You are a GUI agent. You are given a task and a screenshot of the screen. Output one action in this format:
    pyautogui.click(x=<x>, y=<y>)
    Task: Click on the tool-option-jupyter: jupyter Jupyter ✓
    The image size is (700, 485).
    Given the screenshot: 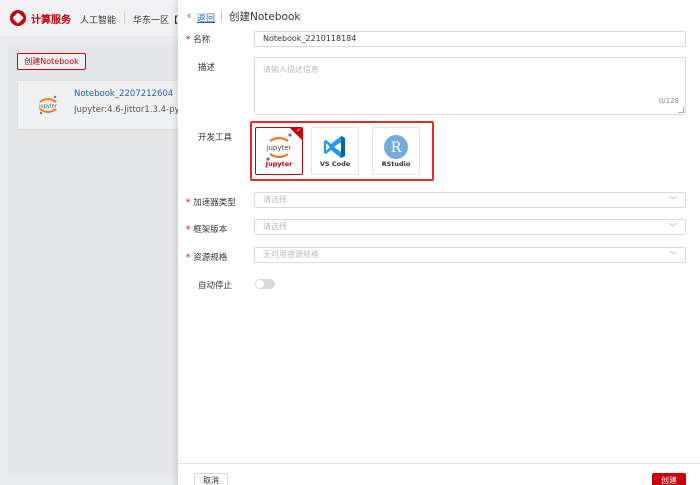 What is the action you would take?
    pyautogui.click(x=279, y=151)
    